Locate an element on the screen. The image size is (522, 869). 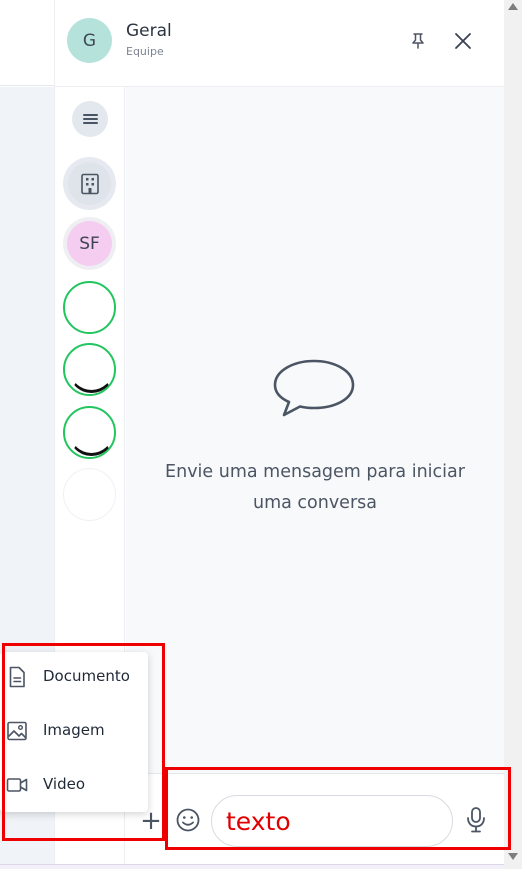
microphone-button is located at coordinates (476, 820).